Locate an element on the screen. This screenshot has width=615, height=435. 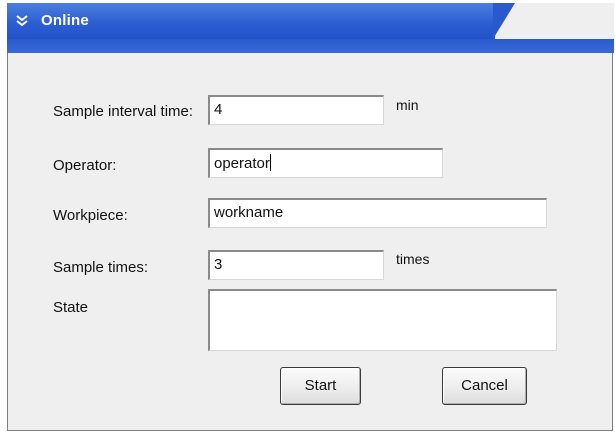
state-label: State is located at coordinates (71, 307).